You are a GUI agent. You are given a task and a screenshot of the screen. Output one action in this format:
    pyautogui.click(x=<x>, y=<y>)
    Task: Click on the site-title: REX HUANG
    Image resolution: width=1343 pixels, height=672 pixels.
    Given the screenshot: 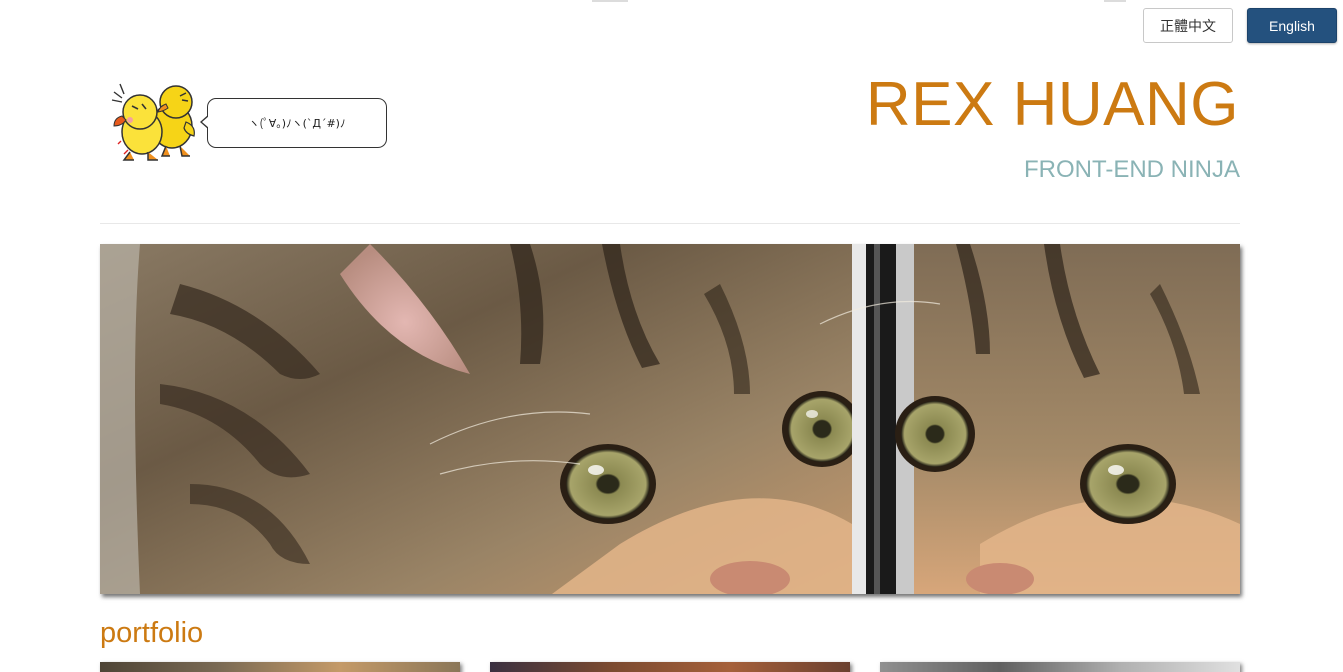 What is the action you would take?
    pyautogui.click(x=1052, y=104)
    